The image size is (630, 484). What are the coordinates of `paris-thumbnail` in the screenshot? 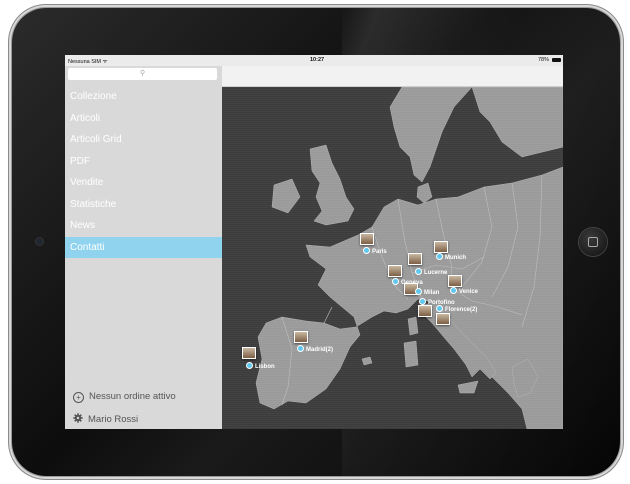 It's located at (367, 239).